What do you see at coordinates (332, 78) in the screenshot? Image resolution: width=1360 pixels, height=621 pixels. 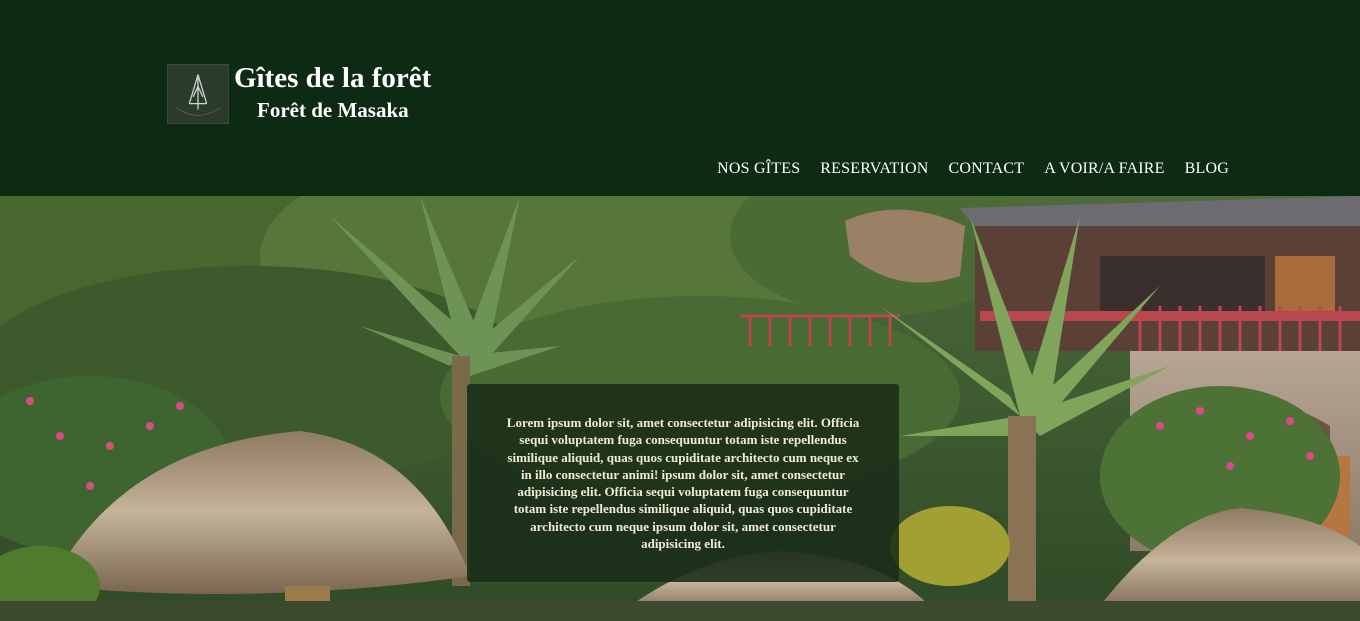 I see `site-title: Gîtes de la forêt` at bounding box center [332, 78].